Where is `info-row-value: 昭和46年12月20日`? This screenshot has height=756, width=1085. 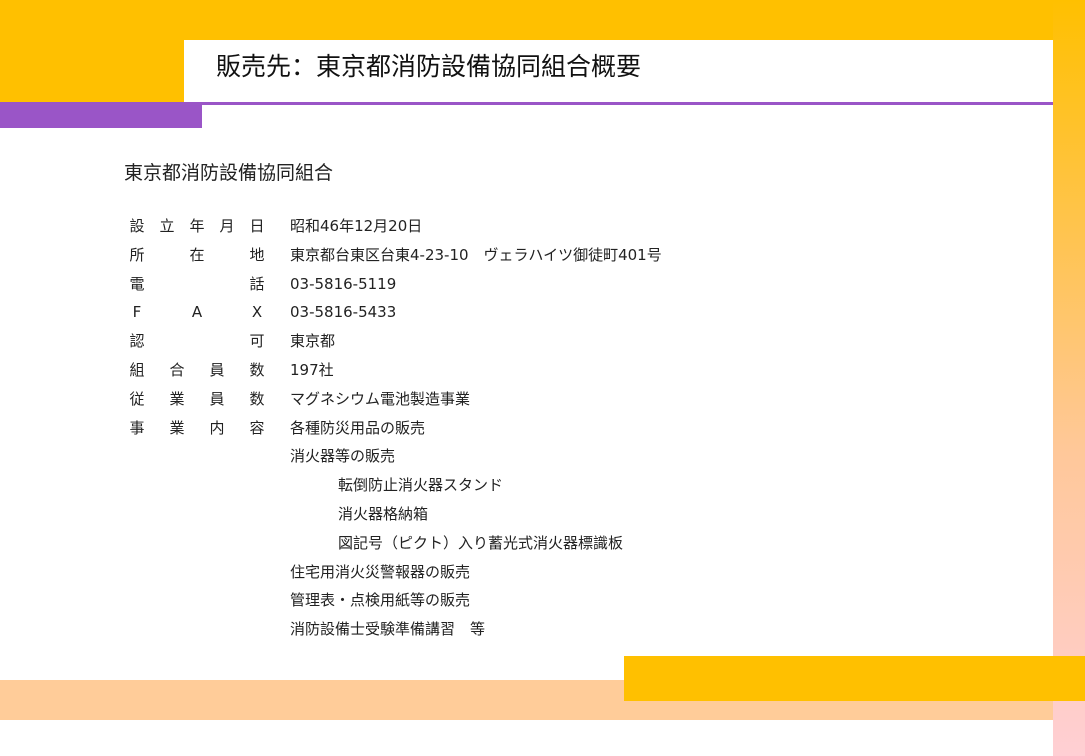 info-row-value: 昭和46年12月20日 is located at coordinates (356, 226).